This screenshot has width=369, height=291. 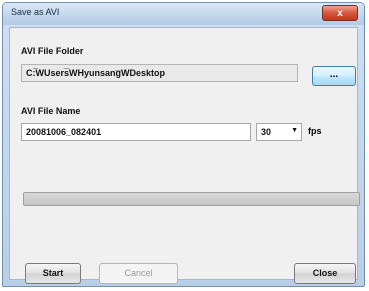 What do you see at coordinates (138, 273) in the screenshot?
I see `cancel-button: Cancel` at bounding box center [138, 273].